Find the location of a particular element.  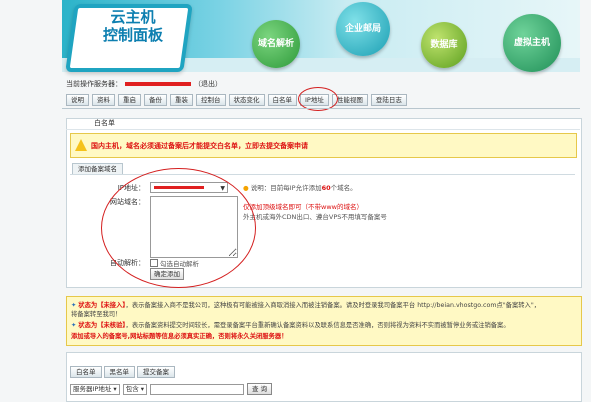

nav-database: 数据库 is located at coordinates (444, 45).